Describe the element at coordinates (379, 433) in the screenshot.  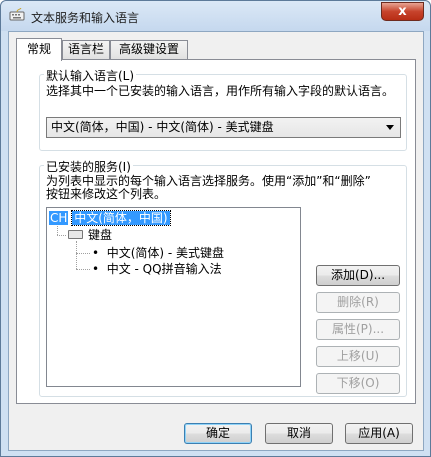
I see `apply-button: 应用(A)` at that location.